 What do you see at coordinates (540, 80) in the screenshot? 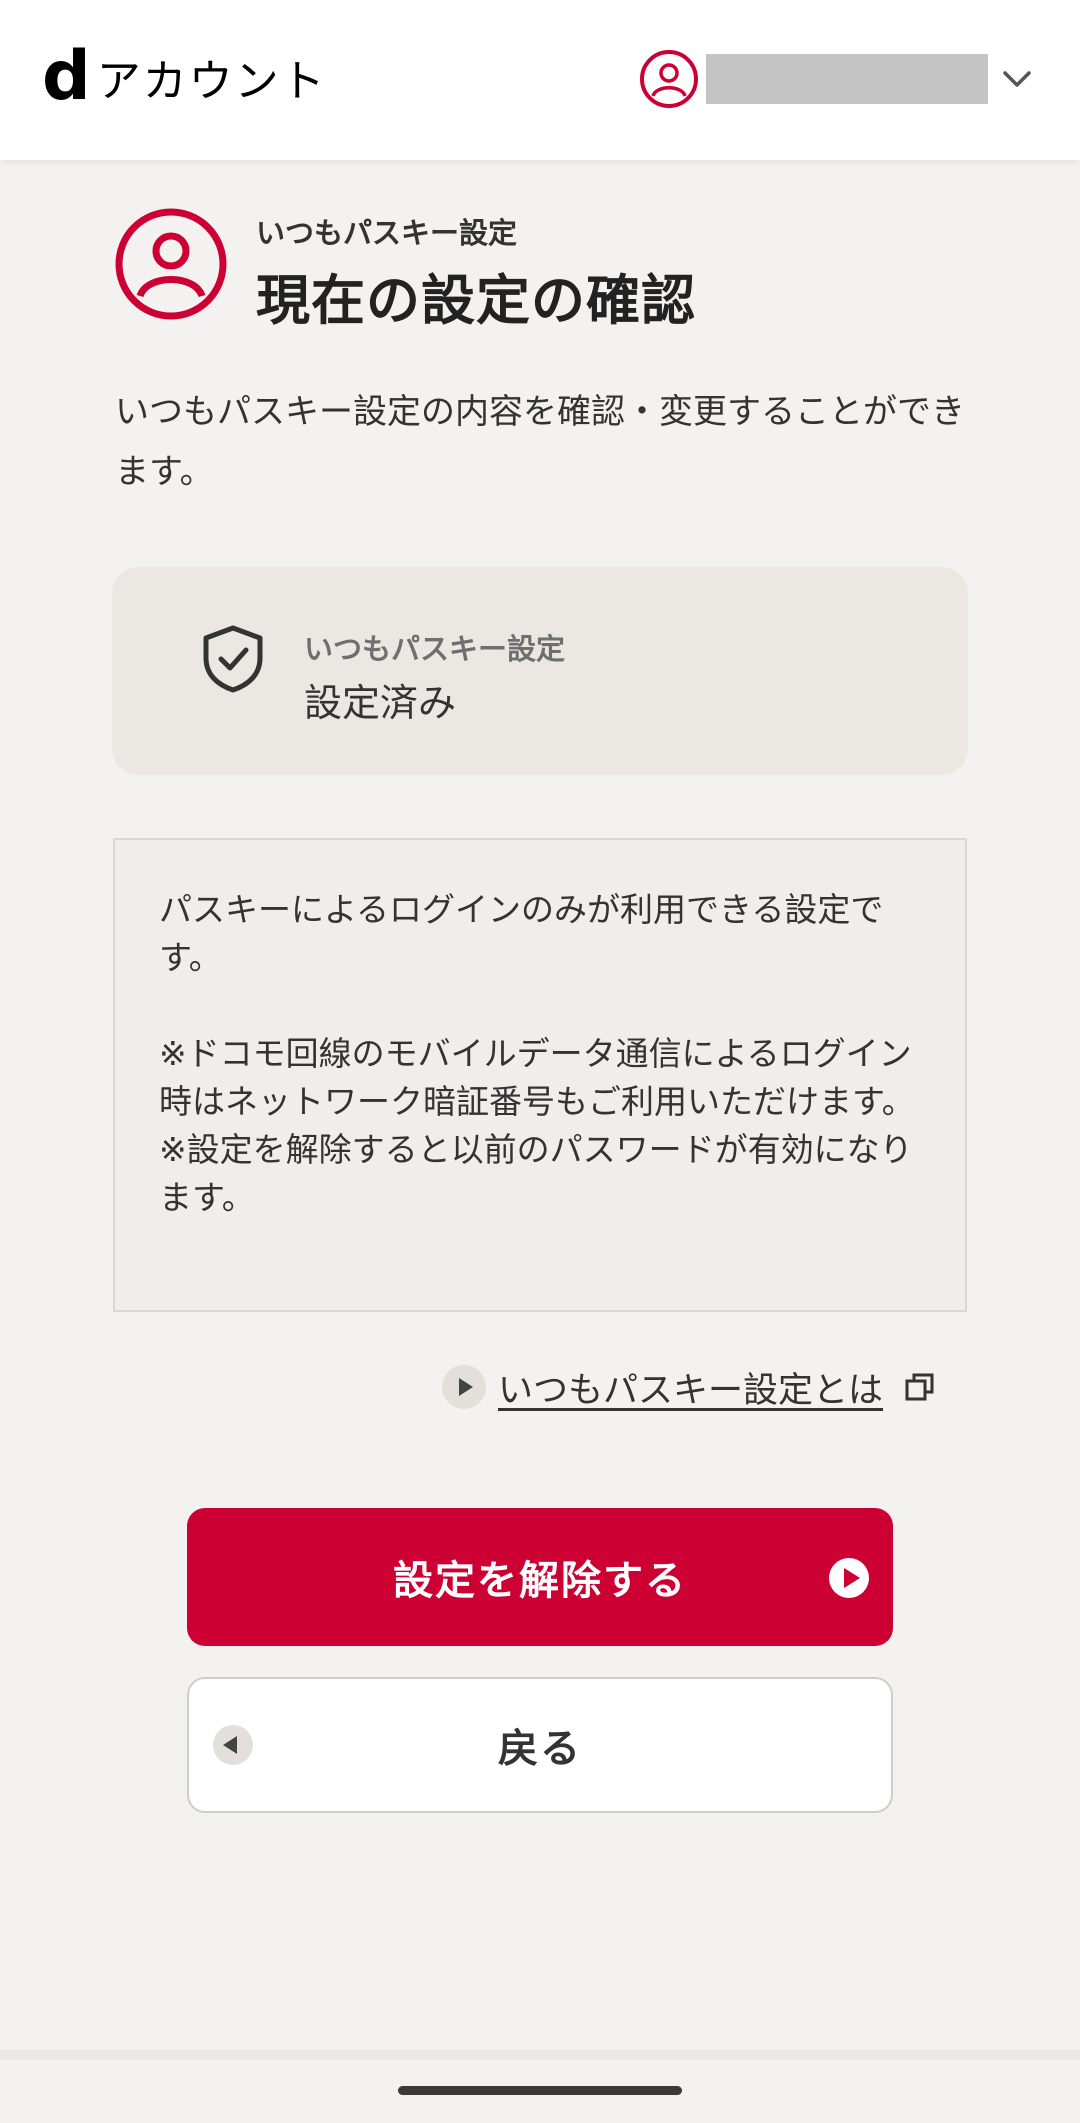
I see `app-header: d アカウント` at bounding box center [540, 80].